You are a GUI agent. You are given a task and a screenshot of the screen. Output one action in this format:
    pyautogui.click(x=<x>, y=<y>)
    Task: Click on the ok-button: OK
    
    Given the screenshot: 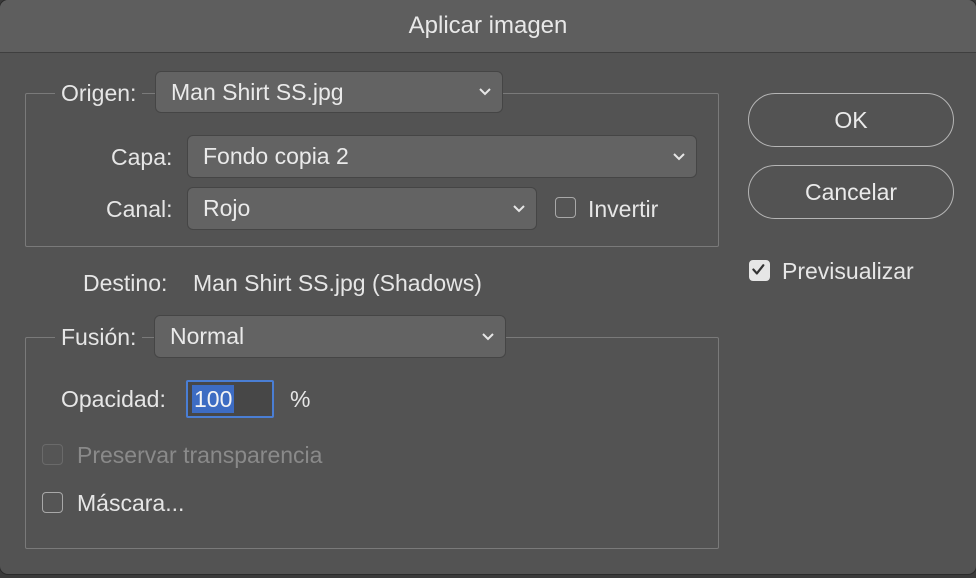 What is the action you would take?
    pyautogui.click(x=851, y=120)
    